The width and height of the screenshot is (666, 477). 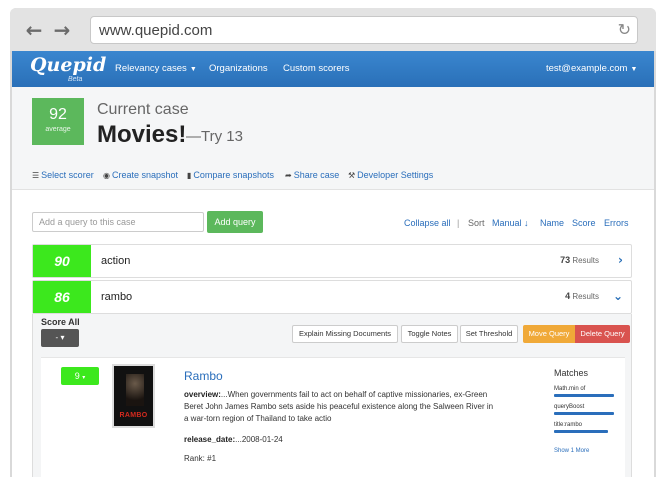 What do you see at coordinates (584, 427) in the screenshot?
I see `match-item: title:rambo` at bounding box center [584, 427].